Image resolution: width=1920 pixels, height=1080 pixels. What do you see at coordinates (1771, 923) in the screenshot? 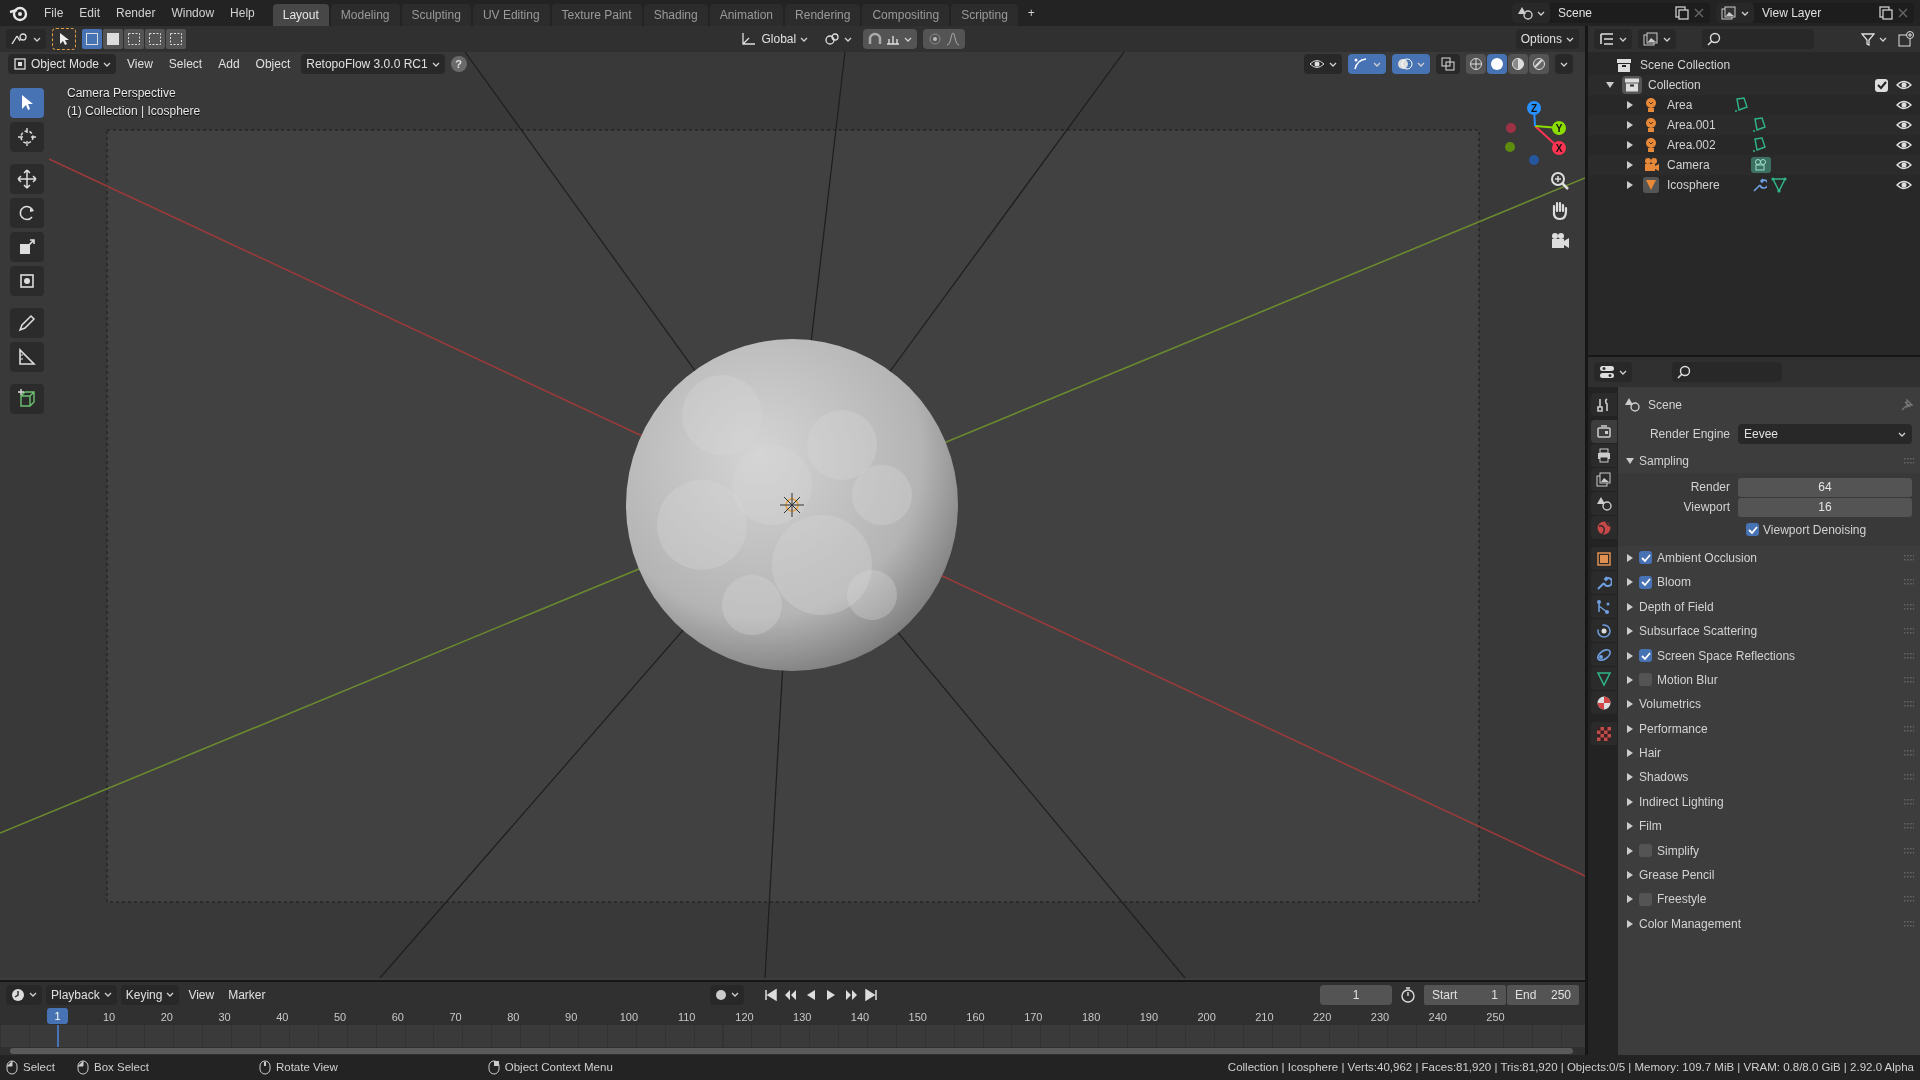
I see `panel-header: Color Management` at bounding box center [1771, 923].